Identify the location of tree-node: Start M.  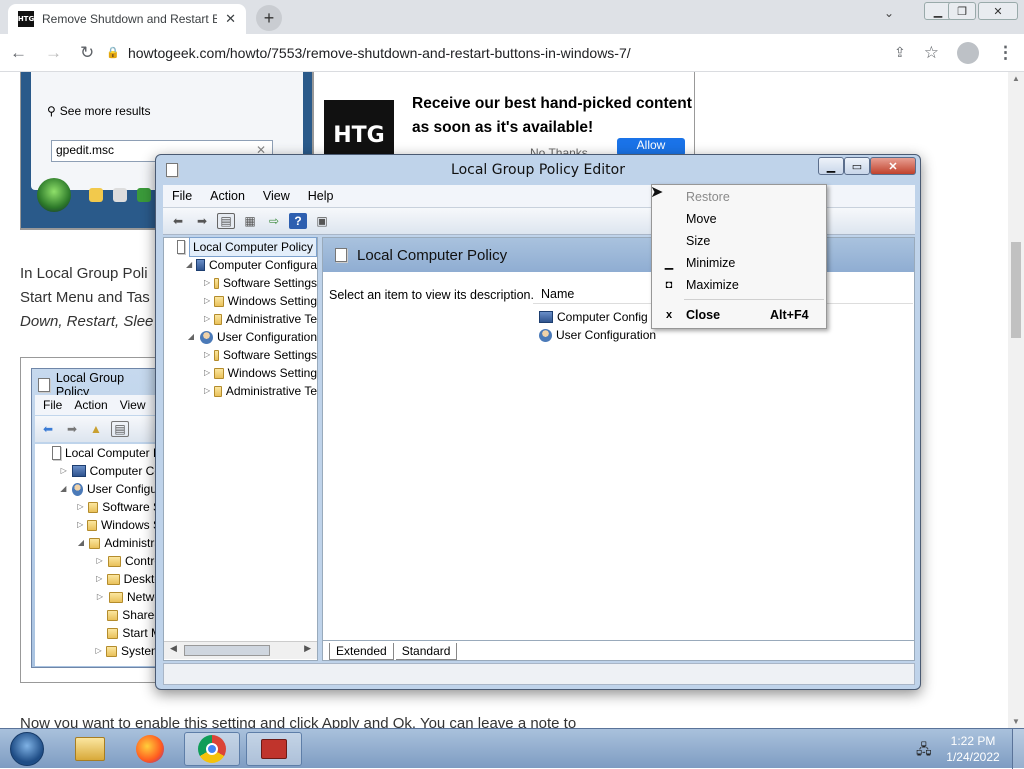
(99, 633).